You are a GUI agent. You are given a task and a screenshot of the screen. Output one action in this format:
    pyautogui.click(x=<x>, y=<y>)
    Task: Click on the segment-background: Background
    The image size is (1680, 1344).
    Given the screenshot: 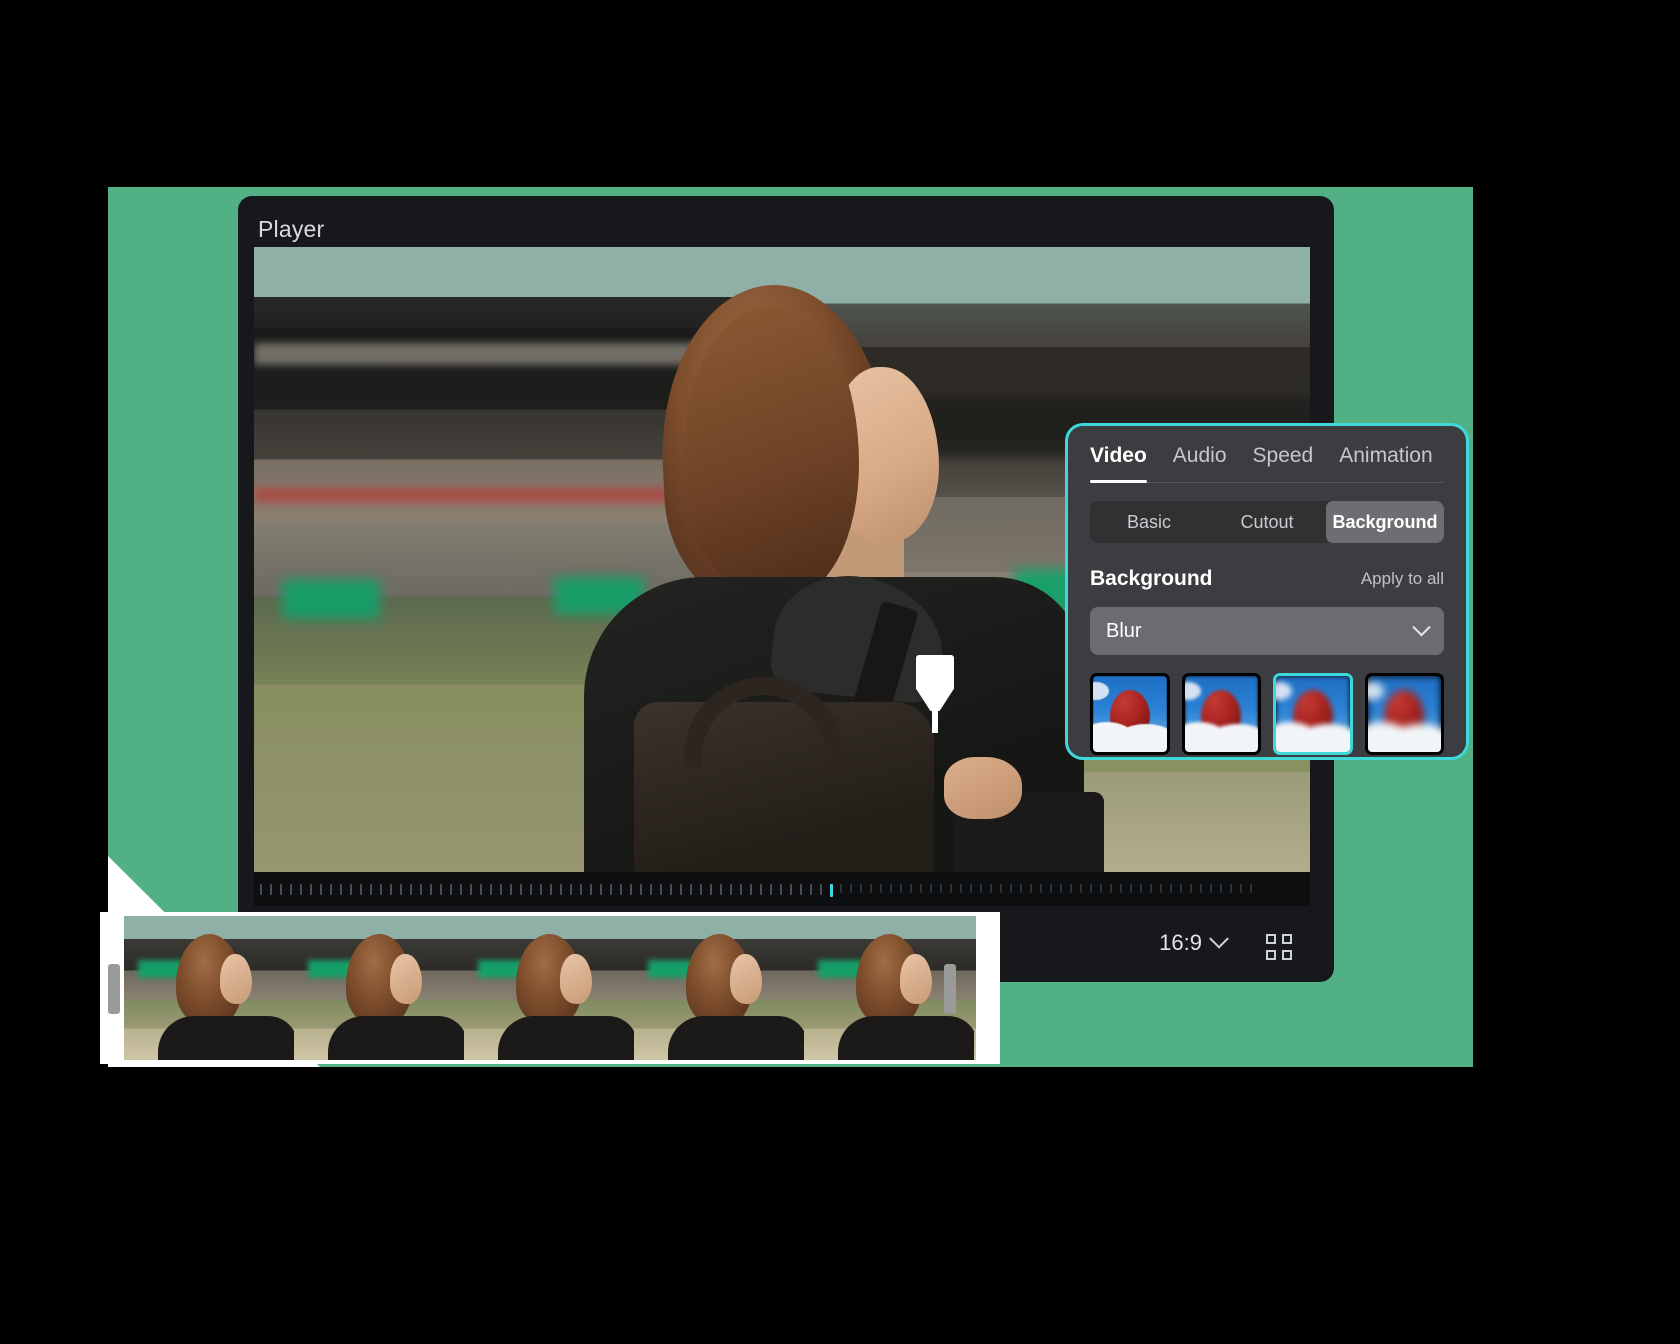 What is the action you would take?
    pyautogui.click(x=1385, y=522)
    